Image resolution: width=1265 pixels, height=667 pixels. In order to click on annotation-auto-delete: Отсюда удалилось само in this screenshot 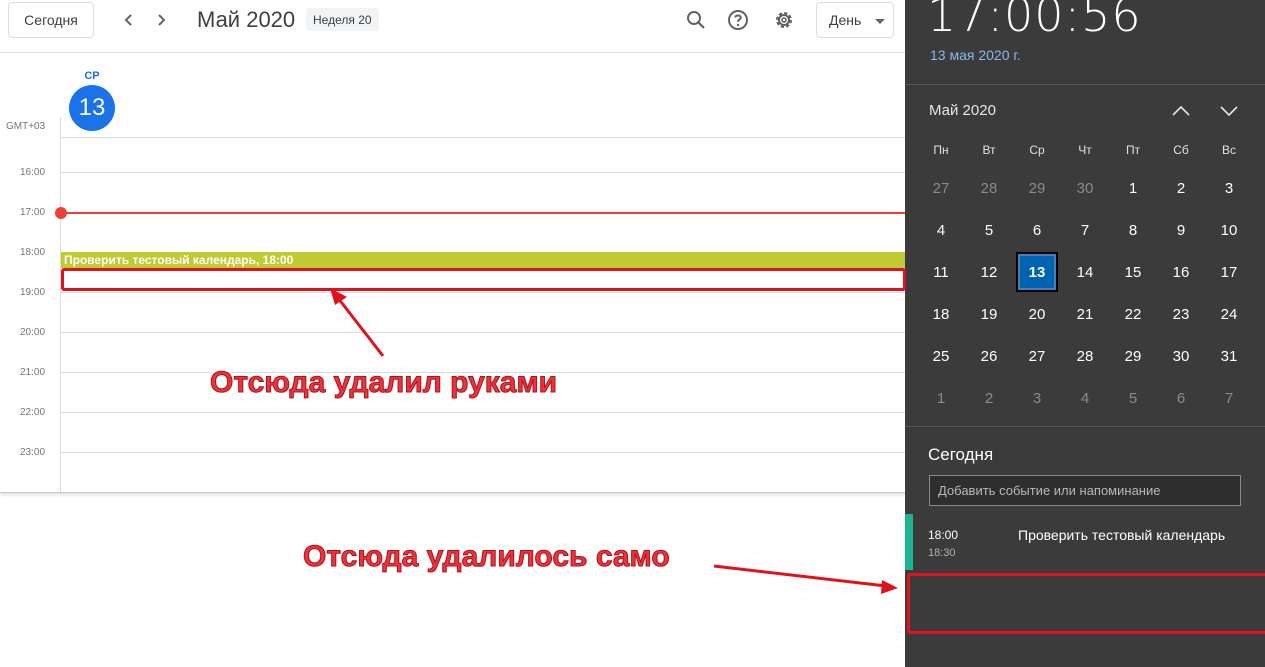, I will do `click(487, 557)`.